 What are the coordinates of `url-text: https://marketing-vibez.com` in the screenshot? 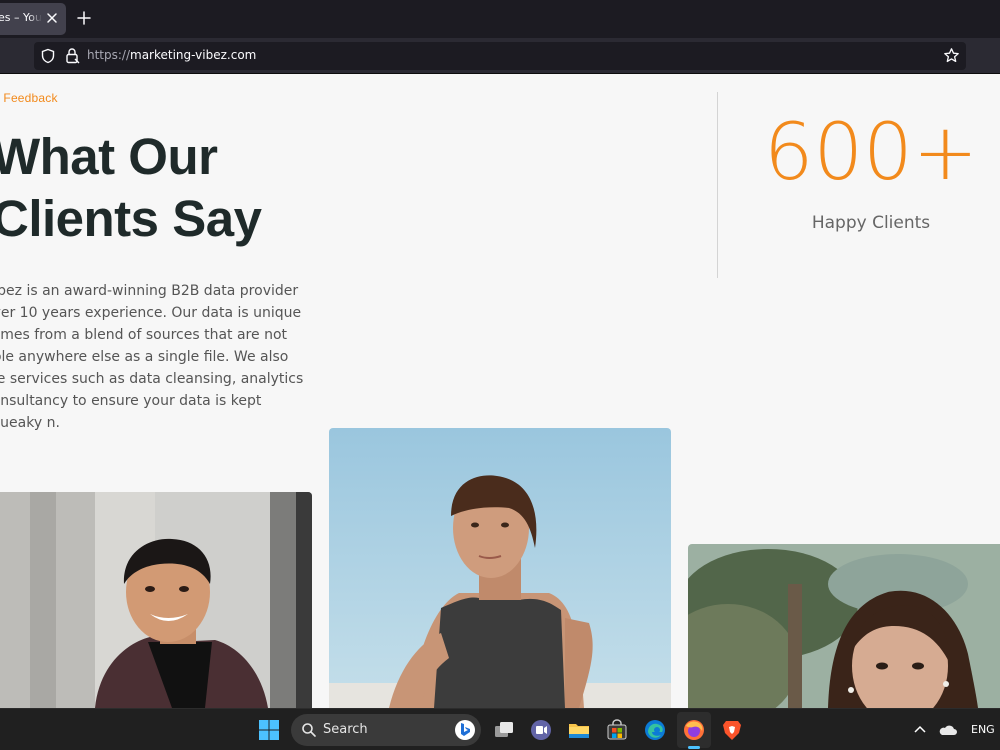 It's located at (171, 55).